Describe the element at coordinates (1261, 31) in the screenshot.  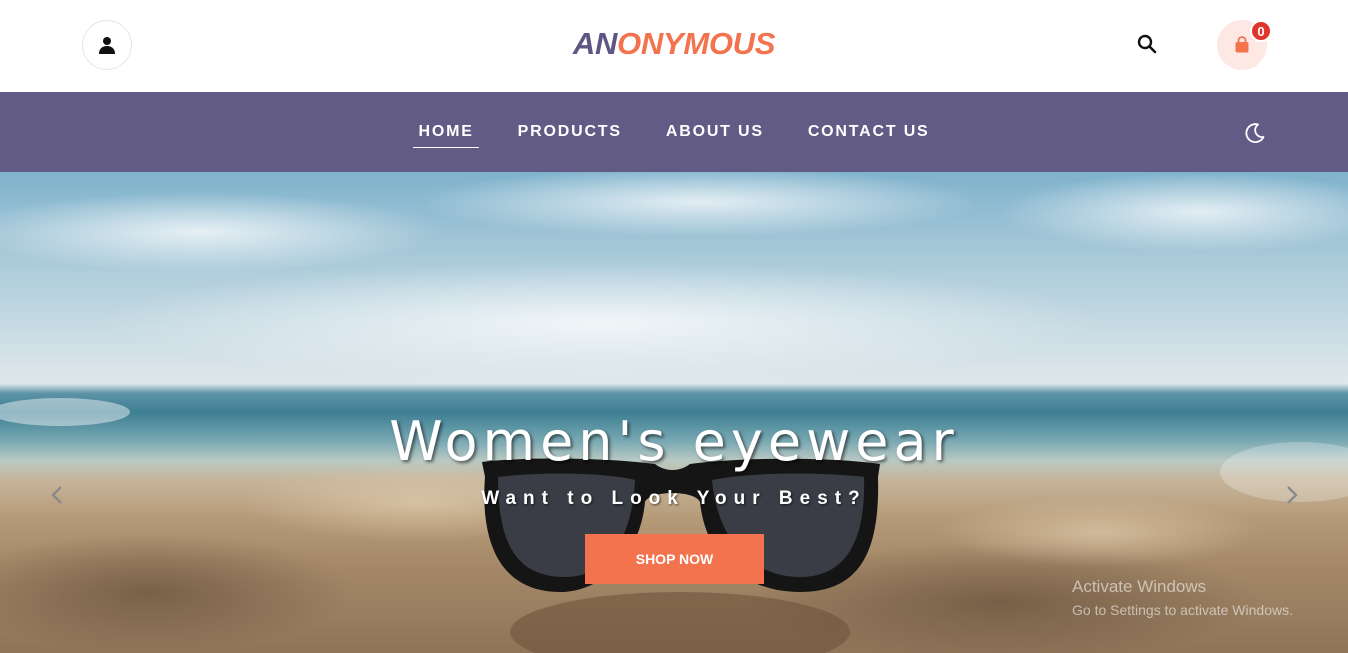
I see `cart-count-badge: 0` at that location.